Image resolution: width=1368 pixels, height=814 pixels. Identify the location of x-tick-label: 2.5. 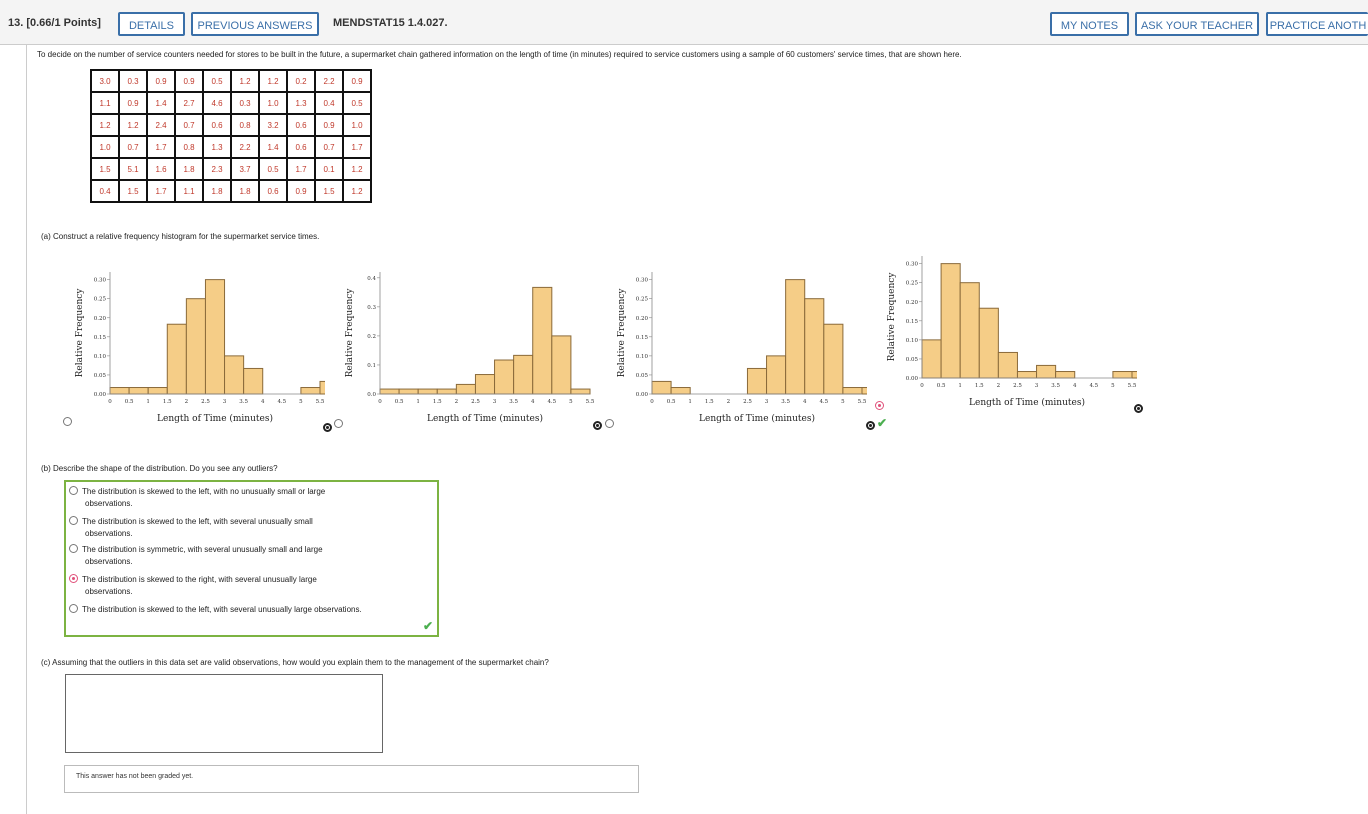
(205, 402).